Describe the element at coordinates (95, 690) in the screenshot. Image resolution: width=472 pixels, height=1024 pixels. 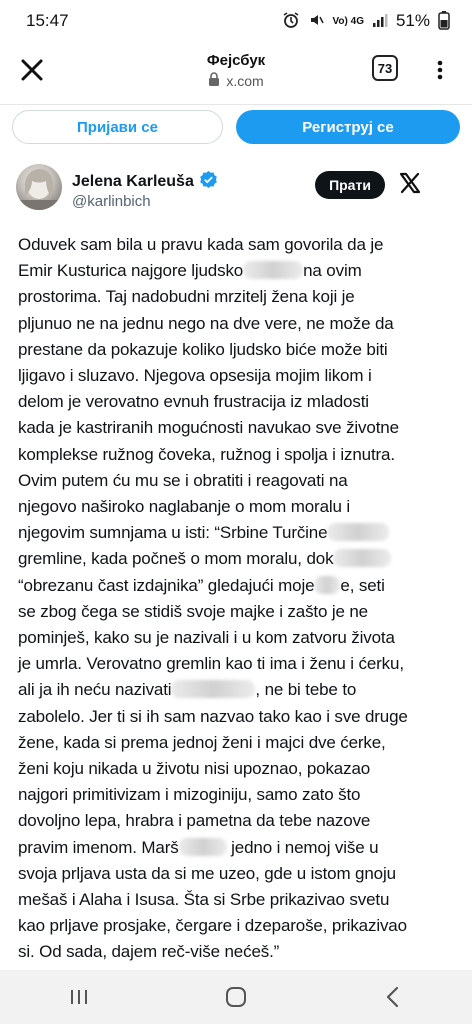
I see `tweet-line: ali ja ih neću nazivati` at that location.